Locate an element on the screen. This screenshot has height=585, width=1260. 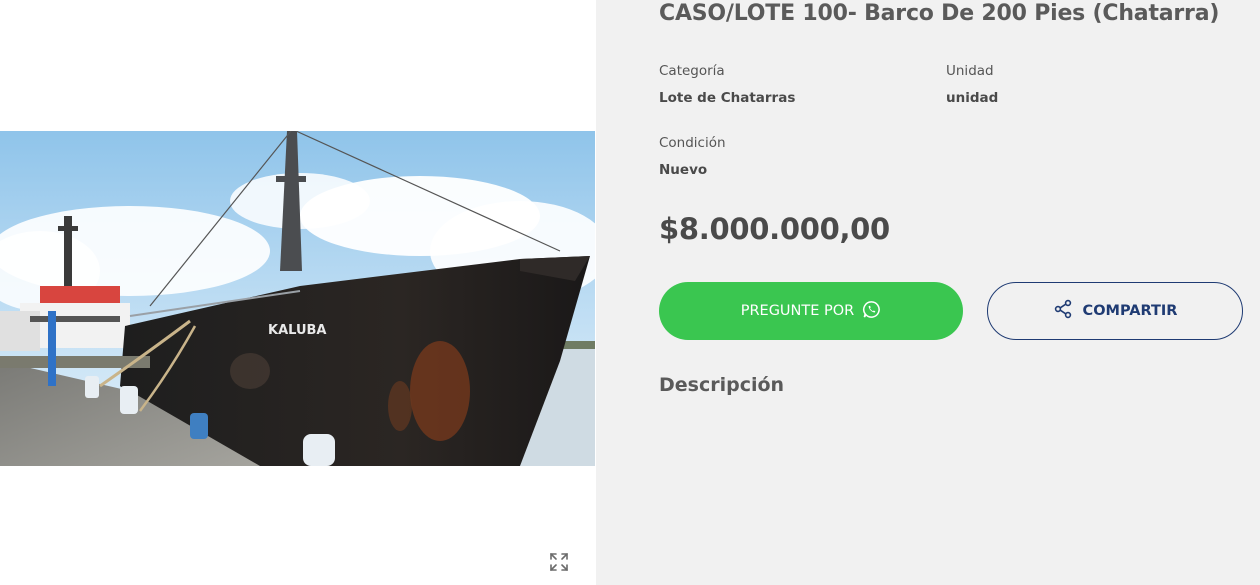
condition-value: Nuevo is located at coordinates (683, 170).